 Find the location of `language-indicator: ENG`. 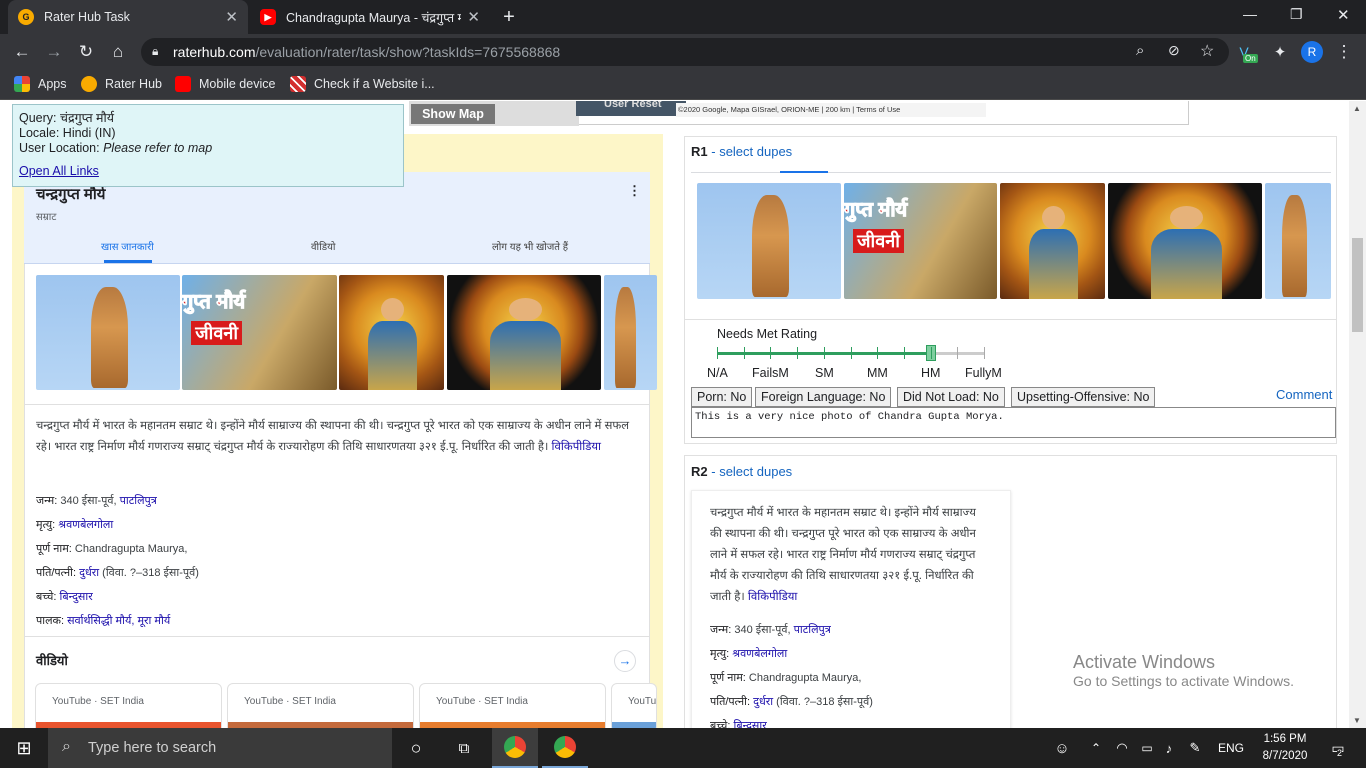

language-indicator: ENG is located at coordinates (1231, 748).